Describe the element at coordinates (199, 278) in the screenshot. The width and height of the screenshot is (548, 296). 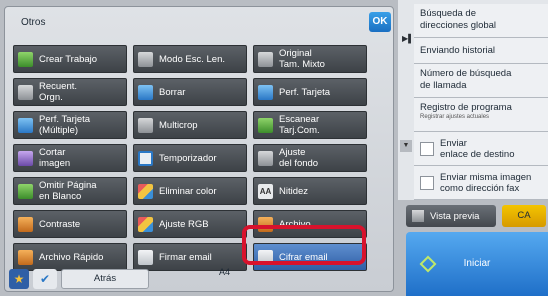
I see `panel-bottom-bar: ★ ✔ Atrás A4` at that location.